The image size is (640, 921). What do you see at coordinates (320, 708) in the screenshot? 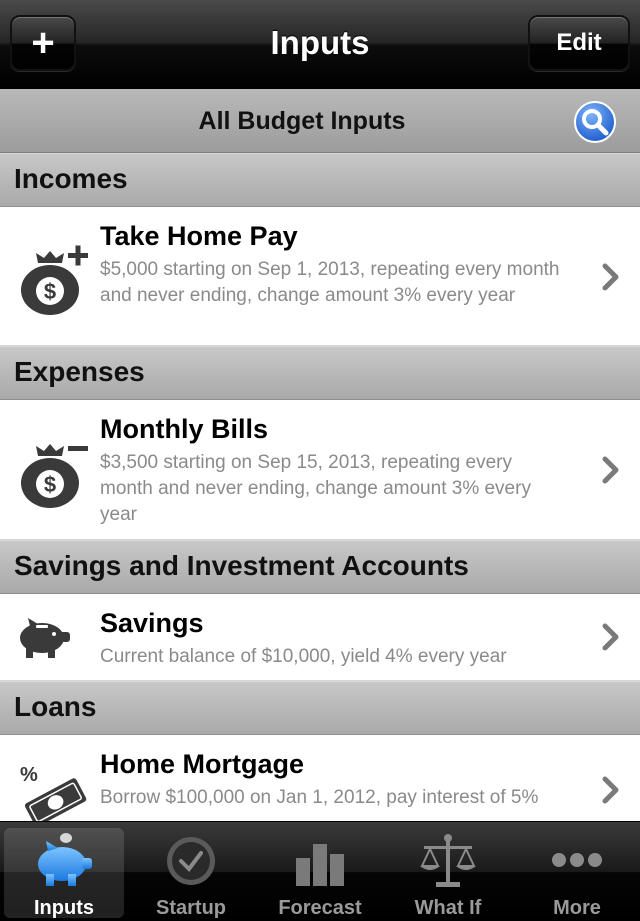
I see `section-header-loans: Loans` at bounding box center [320, 708].